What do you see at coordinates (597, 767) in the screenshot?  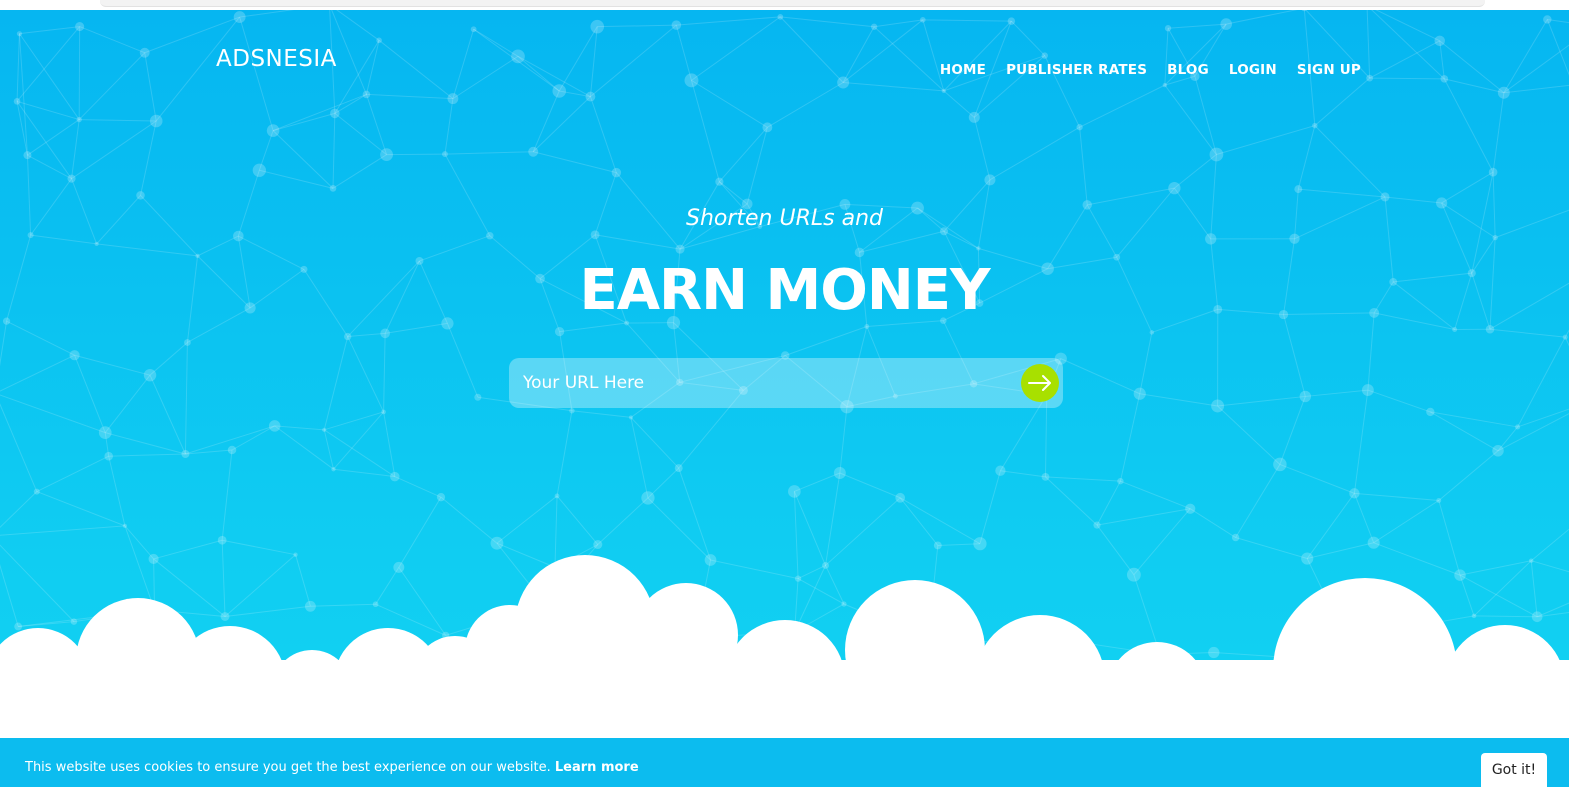 I see `learn-more-link: Learn more` at bounding box center [597, 767].